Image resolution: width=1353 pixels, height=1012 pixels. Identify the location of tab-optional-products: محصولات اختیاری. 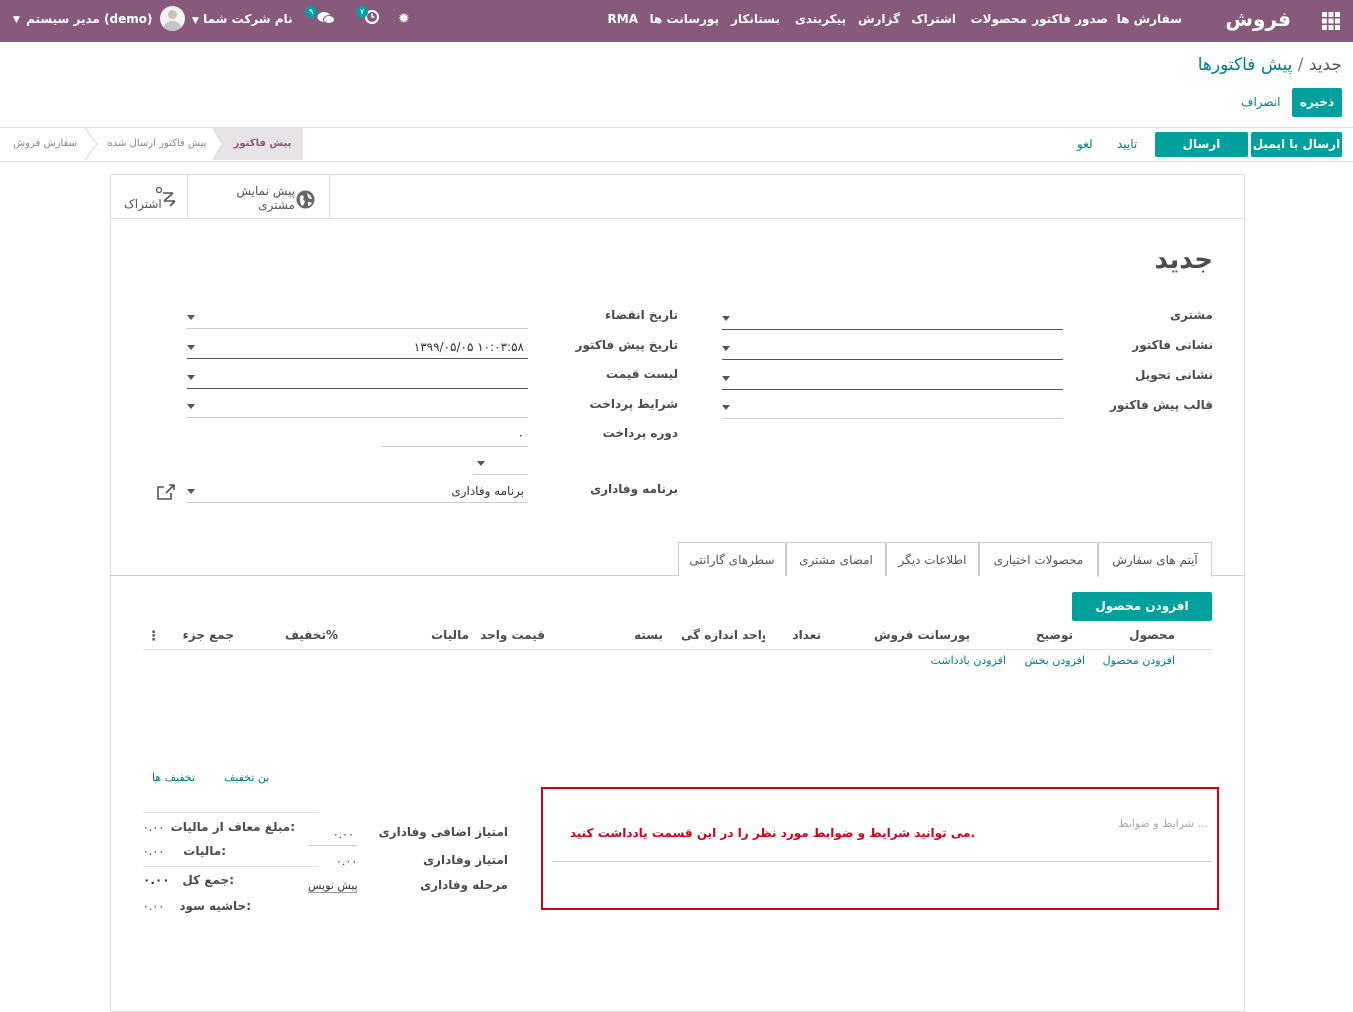
(1038, 559).